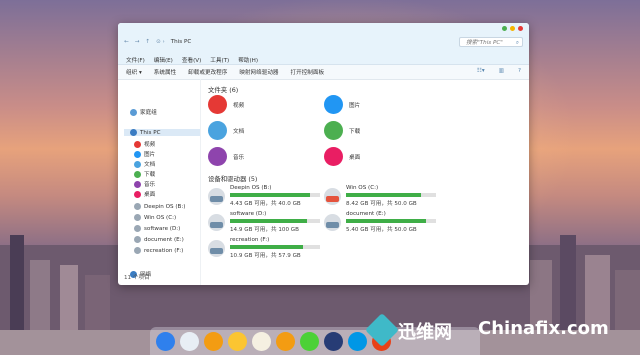 This screenshot has height=355, width=640. Describe the element at coordinates (137, 206) in the screenshot. I see `drive-icon` at that location.